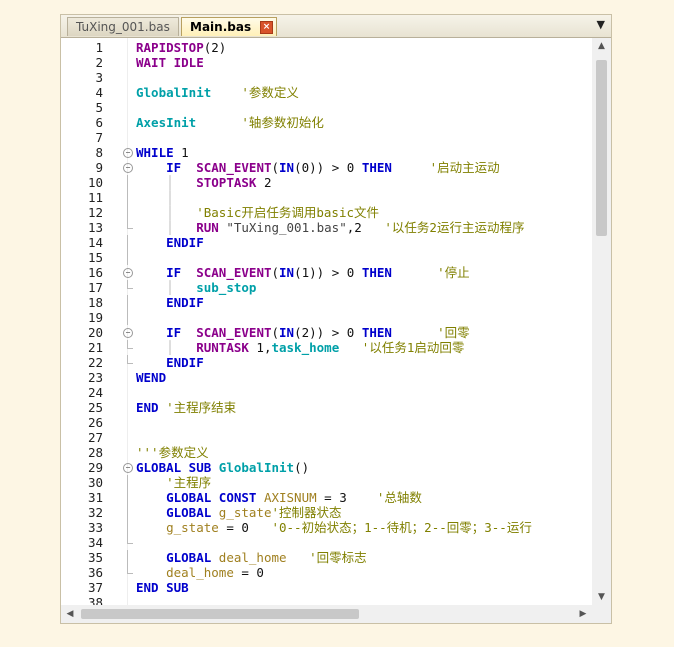 The image size is (674, 647). What do you see at coordinates (326, 512) in the screenshot?
I see `code-line: 32 GLOBAL g_state'控制器状态` at bounding box center [326, 512].